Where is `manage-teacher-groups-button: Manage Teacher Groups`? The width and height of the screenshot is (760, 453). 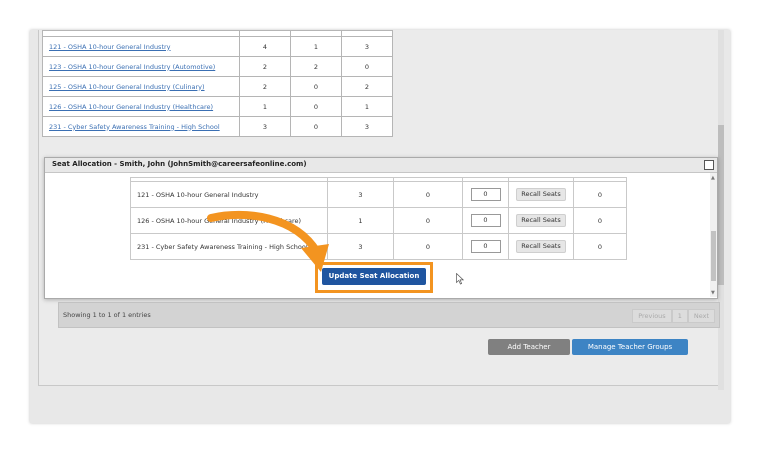
manage-teacher-groups-button: Manage Teacher Groups is located at coordinates (630, 347).